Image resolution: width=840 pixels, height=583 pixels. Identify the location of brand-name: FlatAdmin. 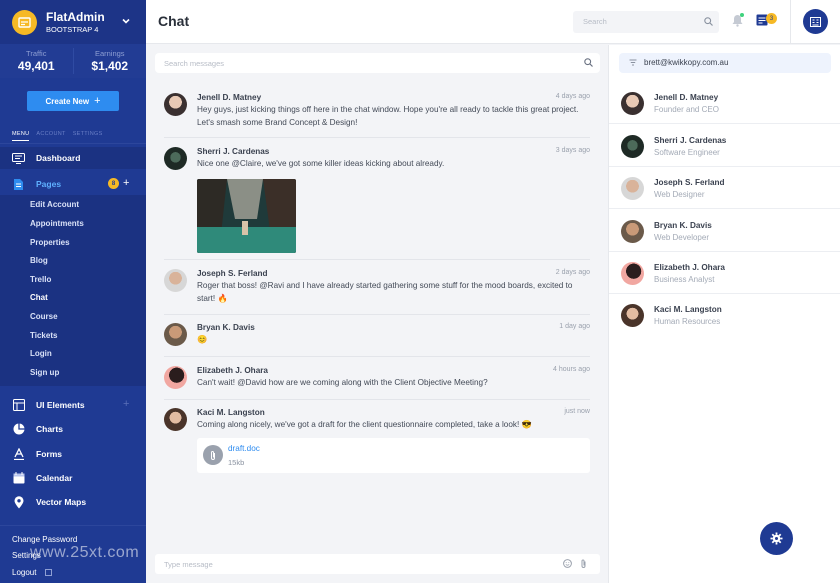
(75, 17).